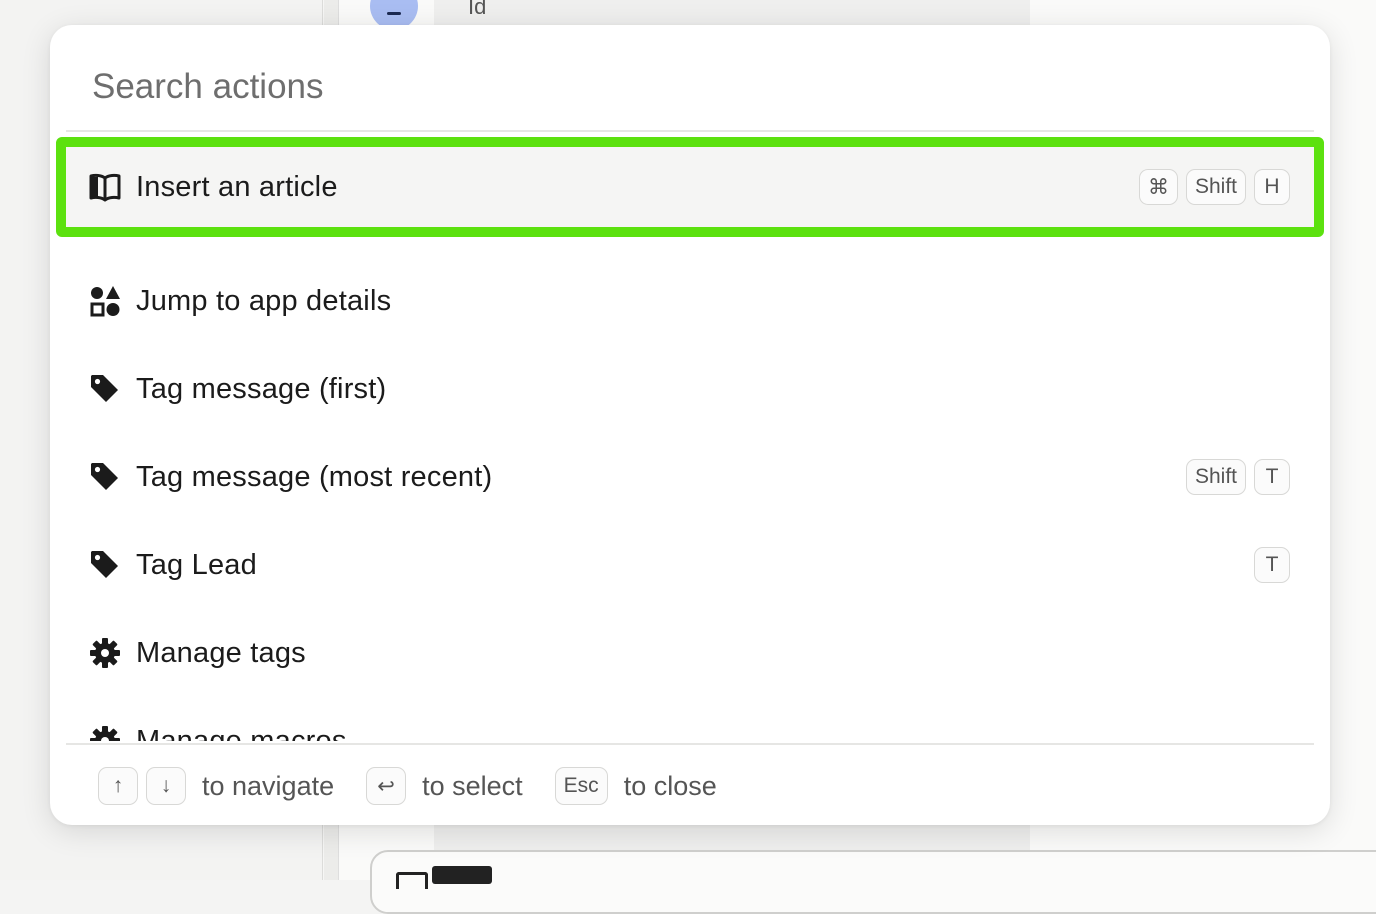 This screenshot has width=1376, height=914. I want to click on apps-shapes-icon, so click(105, 301).